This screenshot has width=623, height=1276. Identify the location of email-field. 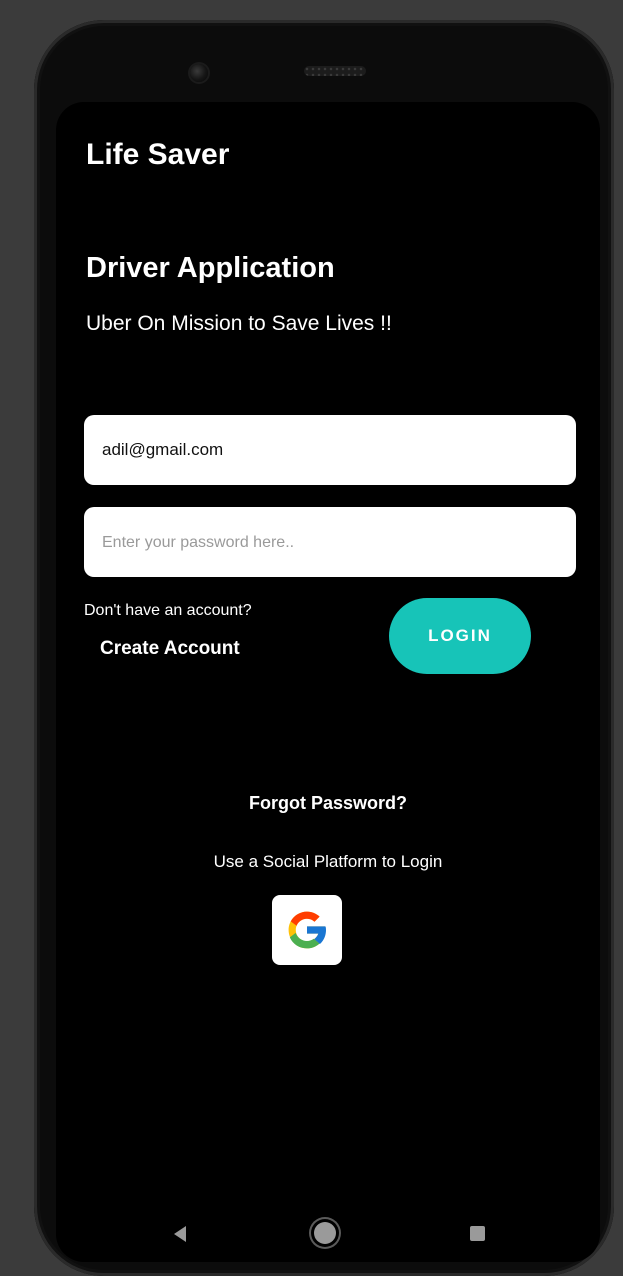
(330, 450).